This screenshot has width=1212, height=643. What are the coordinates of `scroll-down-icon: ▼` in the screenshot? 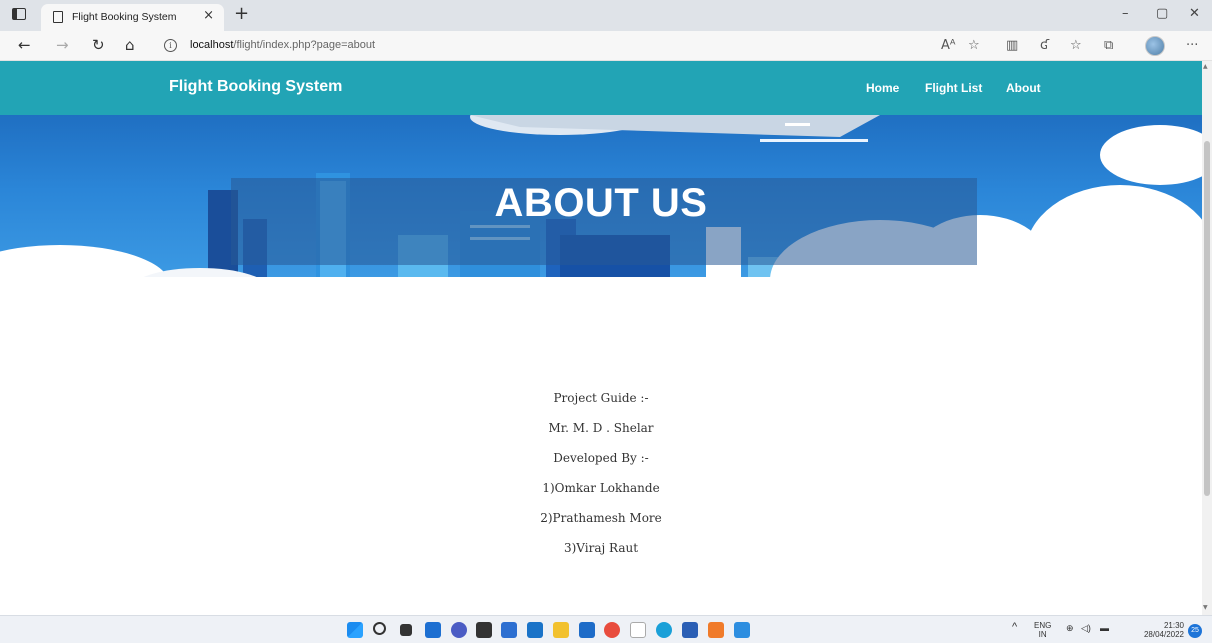 It's located at (1205, 607).